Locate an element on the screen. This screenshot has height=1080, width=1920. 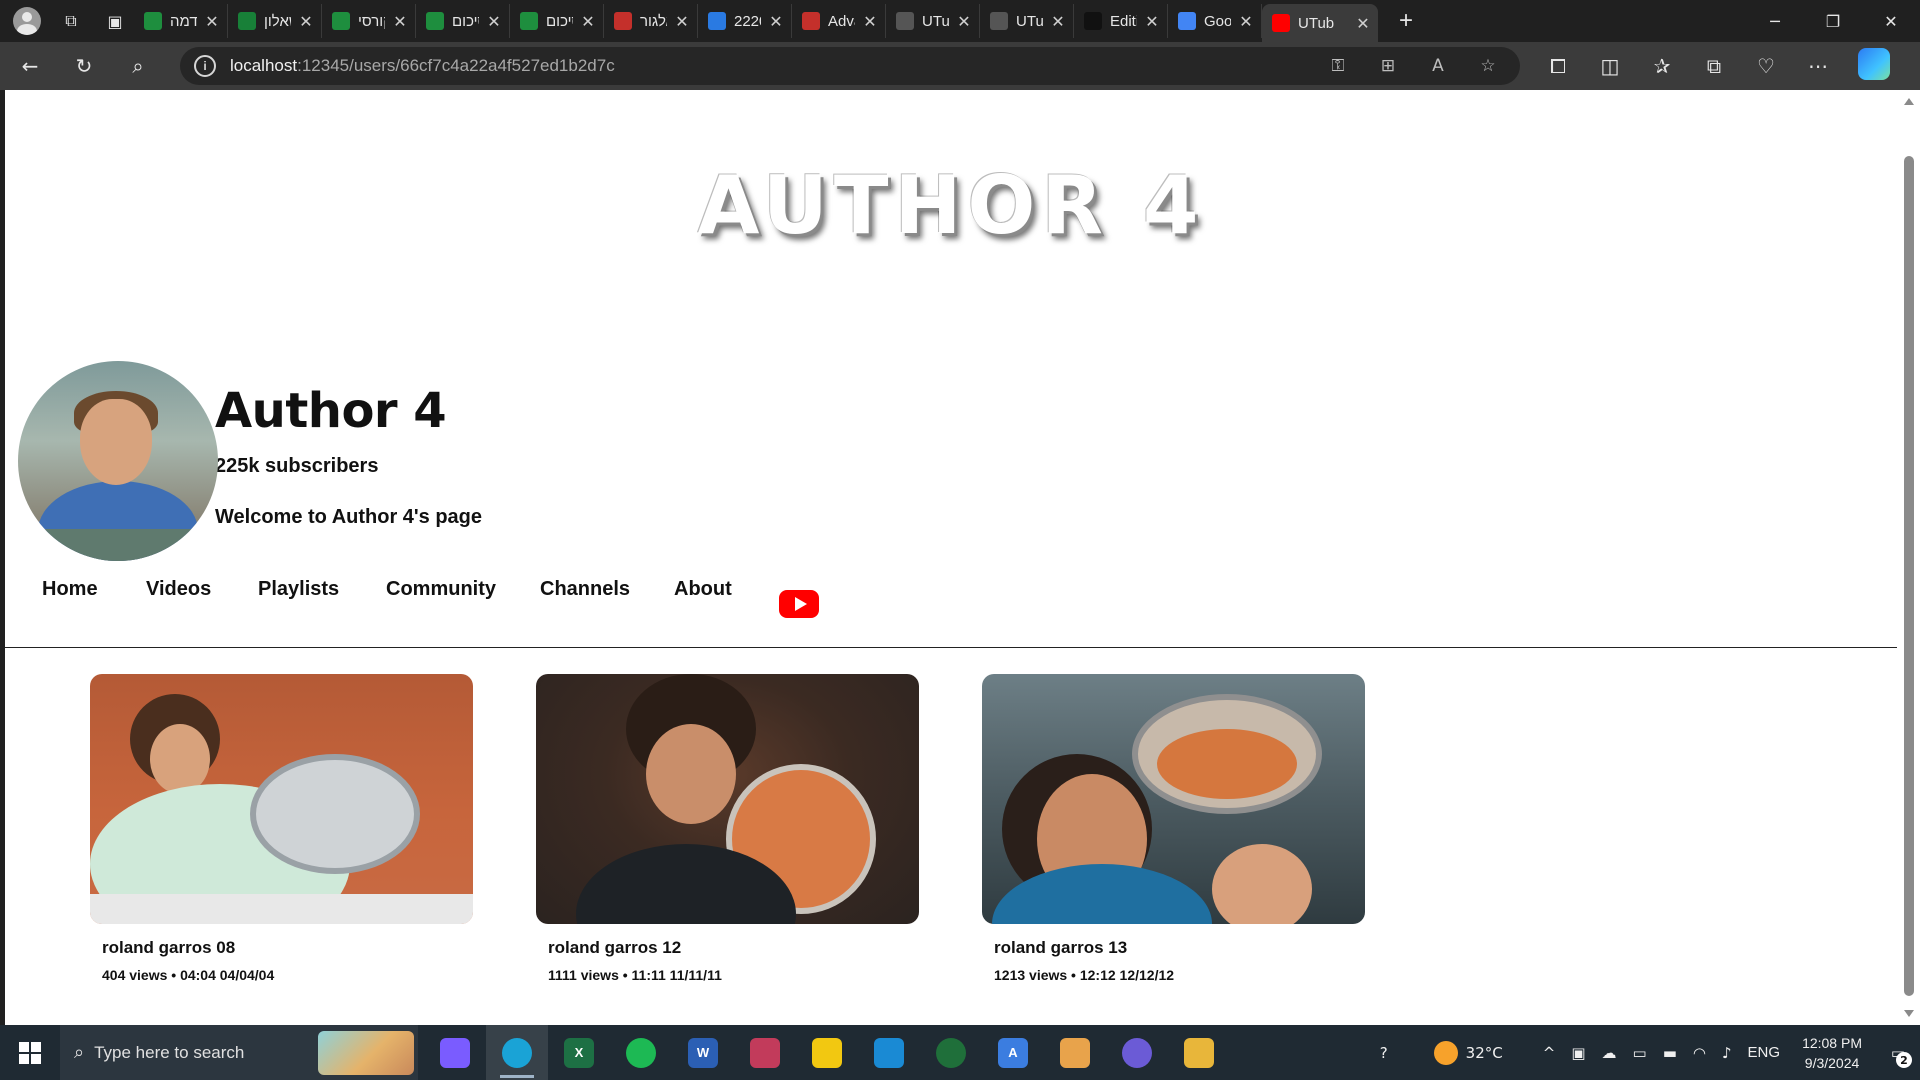
more-options-icon: ⋯ is located at coordinates (1818, 66).